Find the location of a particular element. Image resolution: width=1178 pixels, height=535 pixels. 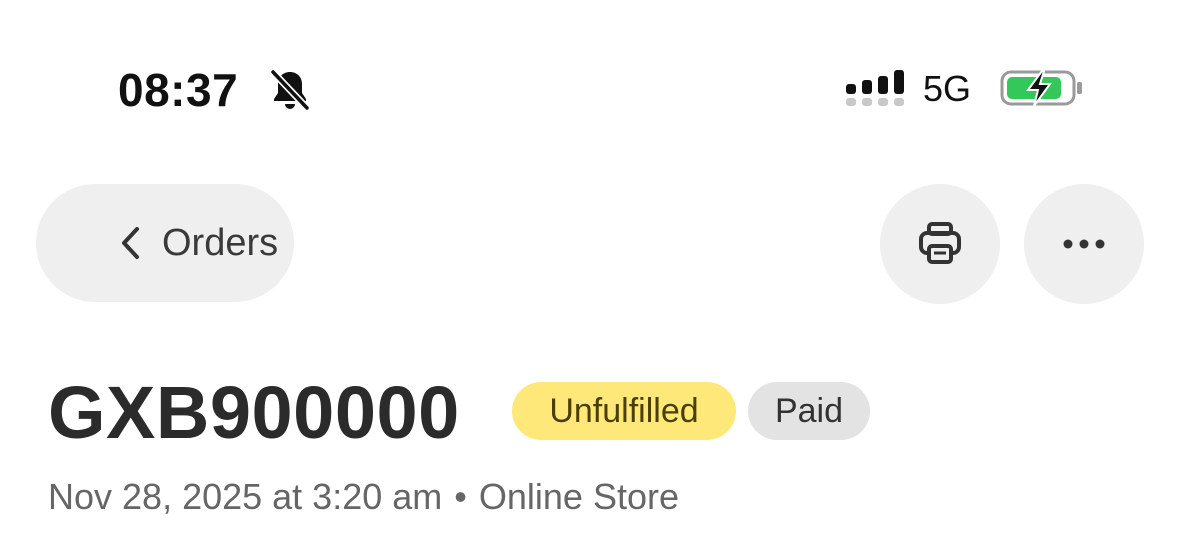

network-type: 5G is located at coordinates (947, 88).